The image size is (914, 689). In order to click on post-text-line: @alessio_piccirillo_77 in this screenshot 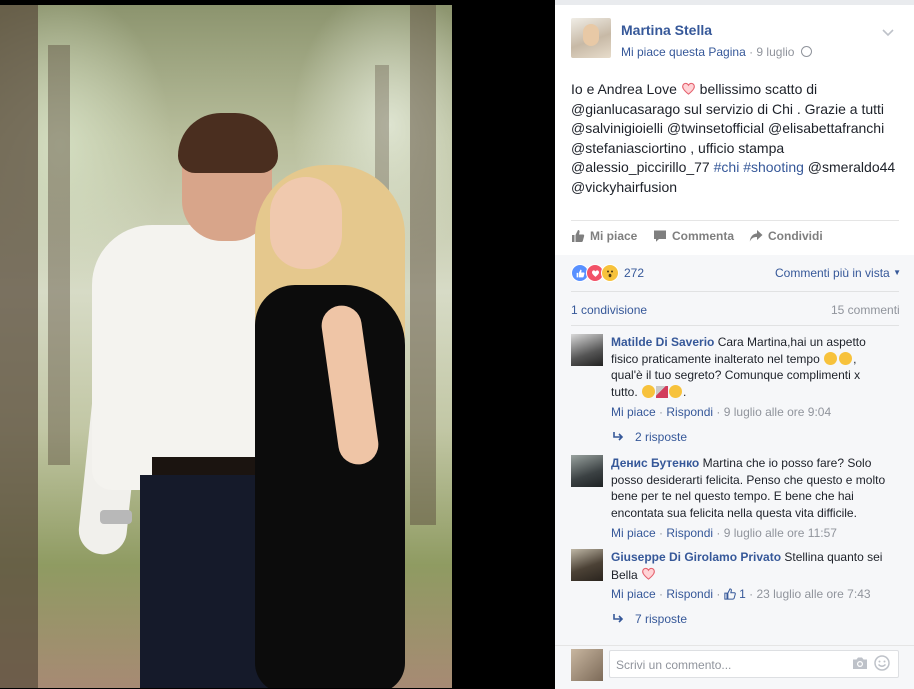, I will do `click(642, 167)`.